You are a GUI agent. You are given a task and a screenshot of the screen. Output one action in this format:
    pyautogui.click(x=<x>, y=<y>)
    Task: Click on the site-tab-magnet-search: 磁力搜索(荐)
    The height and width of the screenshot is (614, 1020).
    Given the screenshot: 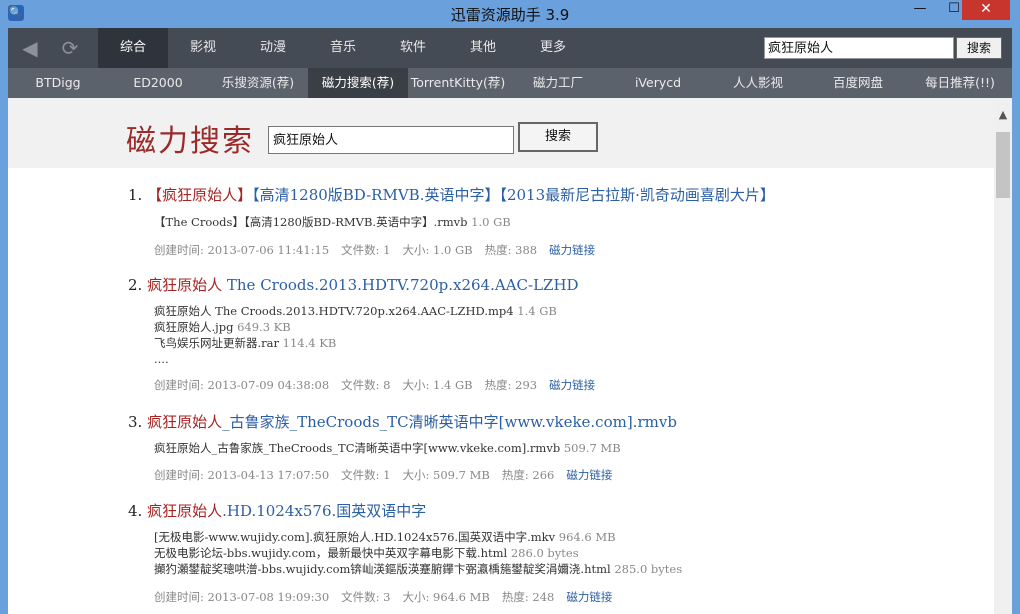 What is the action you would take?
    pyautogui.click(x=358, y=83)
    